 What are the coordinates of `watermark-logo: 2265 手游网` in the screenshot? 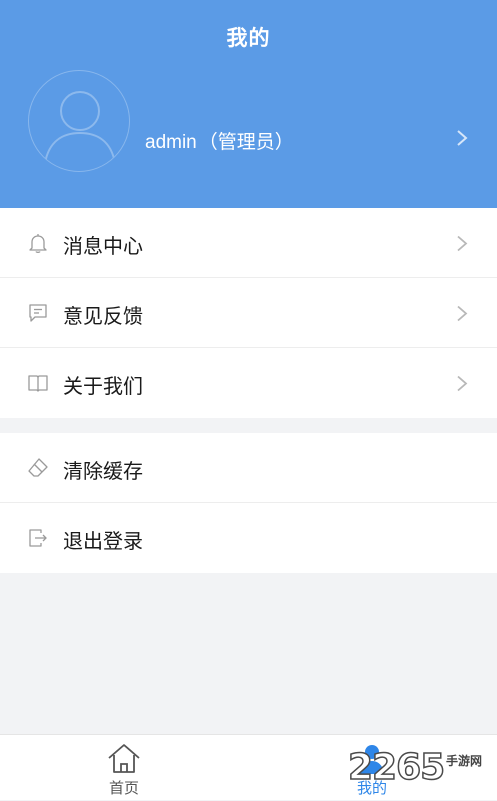 It's located at (420, 768).